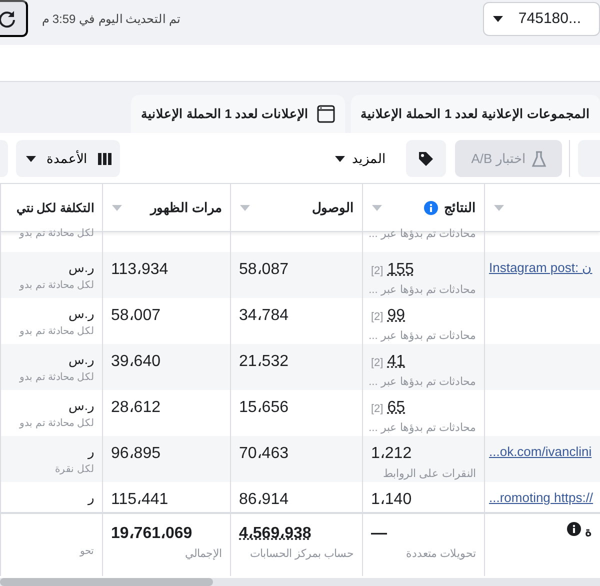  Describe the element at coordinates (166, 207) in the screenshot. I see `column-header: مرات الظهور` at that location.